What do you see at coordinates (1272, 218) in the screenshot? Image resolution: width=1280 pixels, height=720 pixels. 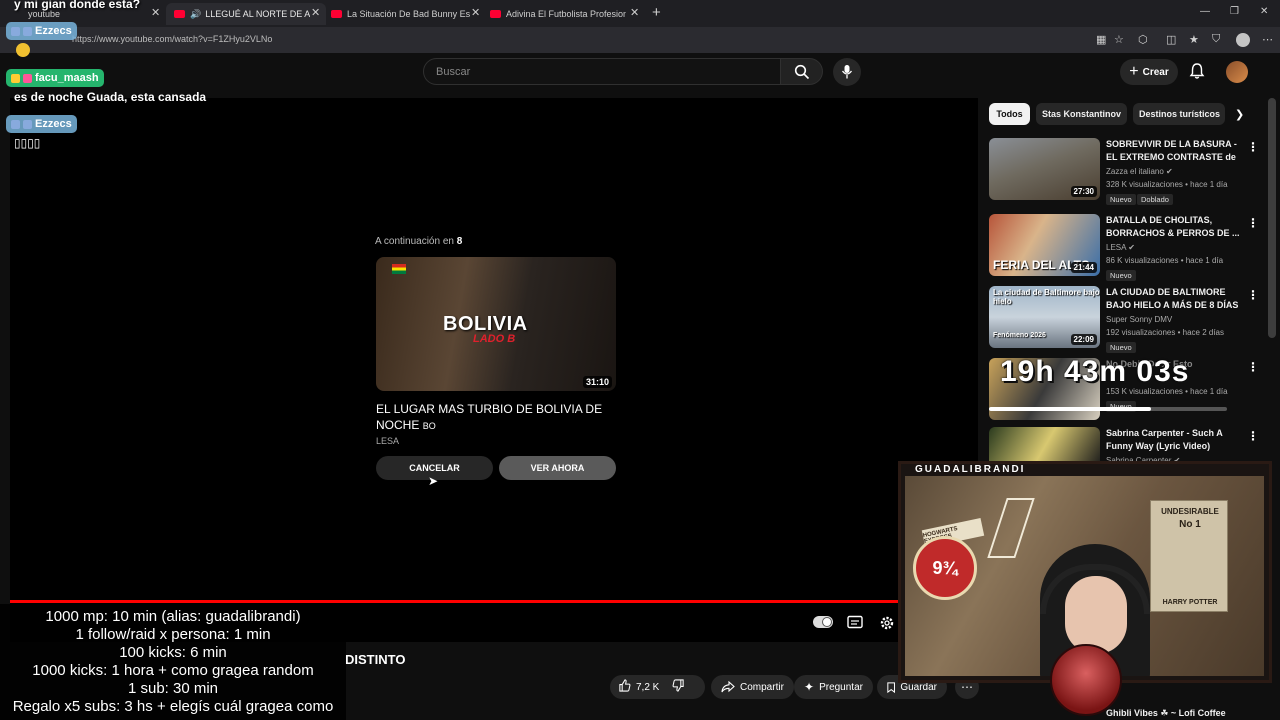 I see `page-scrollbar` at bounding box center [1272, 218].